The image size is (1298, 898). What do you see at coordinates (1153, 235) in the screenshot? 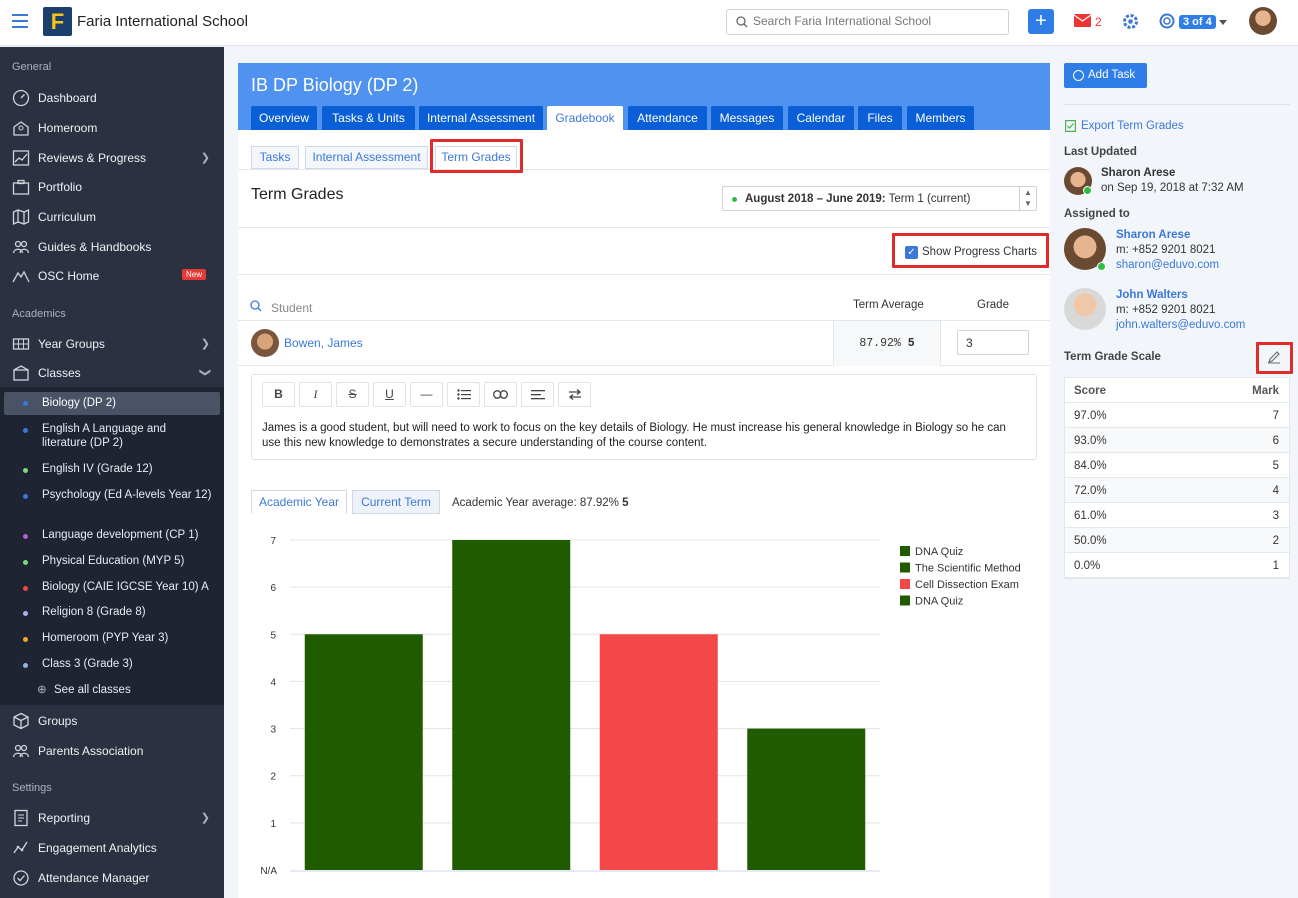
I see `assignee-name: Sharon Arese` at bounding box center [1153, 235].